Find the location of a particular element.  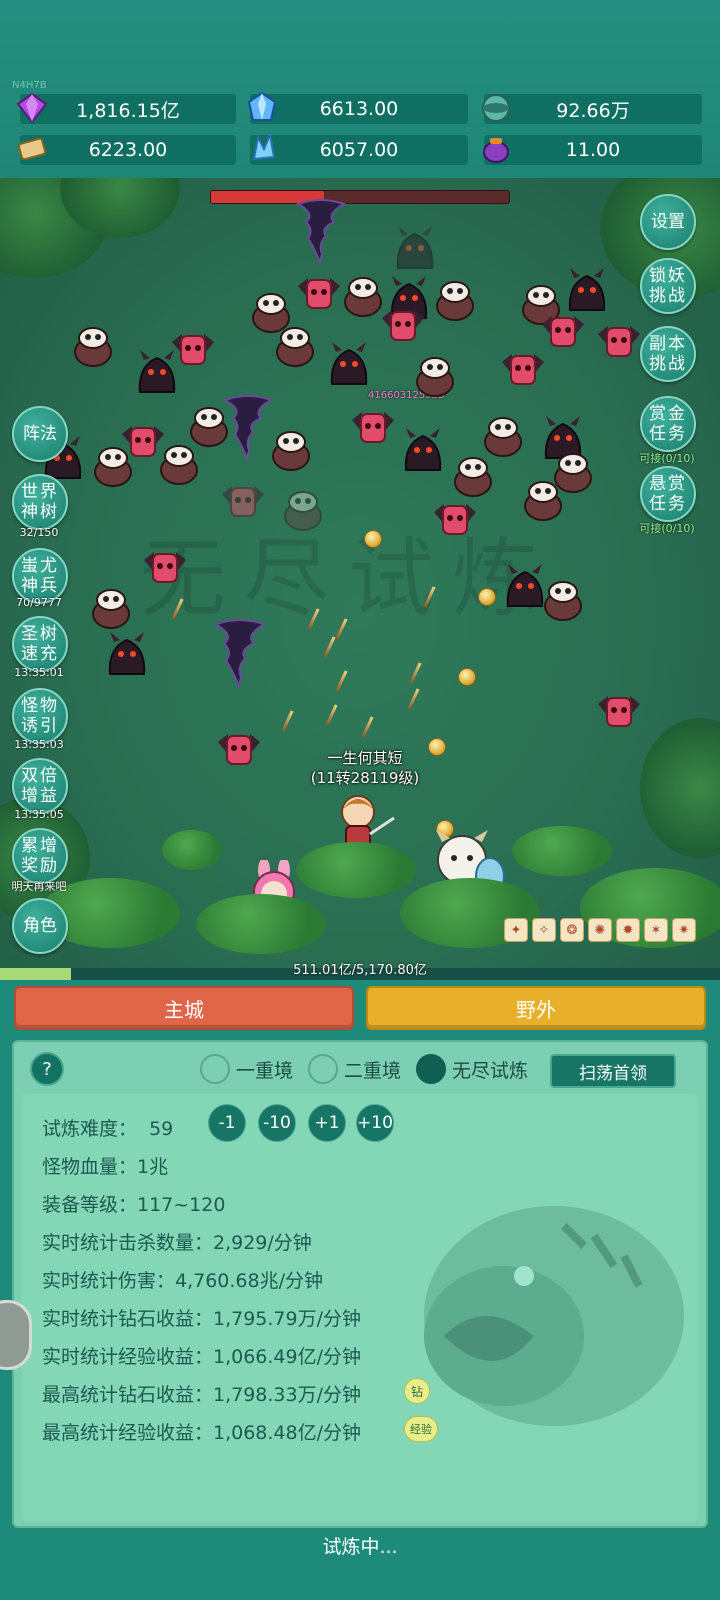

mode-radio-2: 二重境 is located at coordinates (354, 1069).